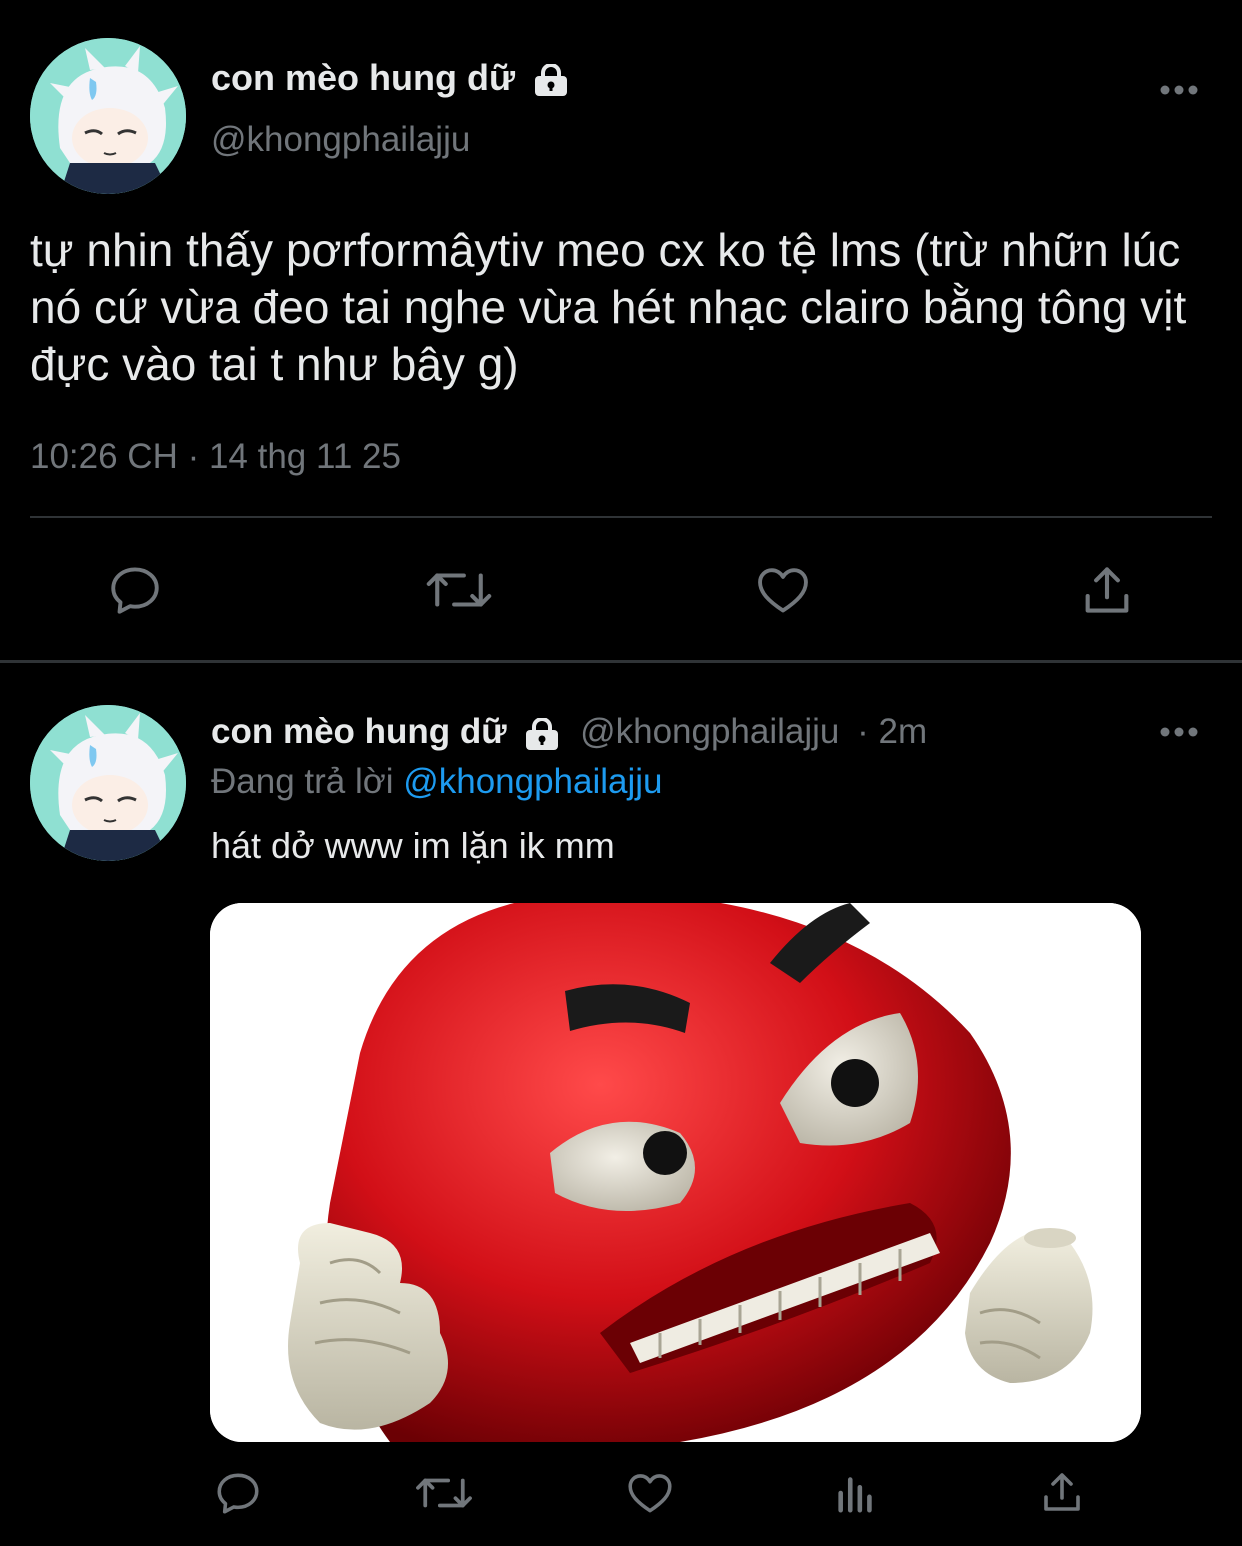  Describe the element at coordinates (532, 781) in the screenshot. I see `mention-link: @khongphailajju` at that location.